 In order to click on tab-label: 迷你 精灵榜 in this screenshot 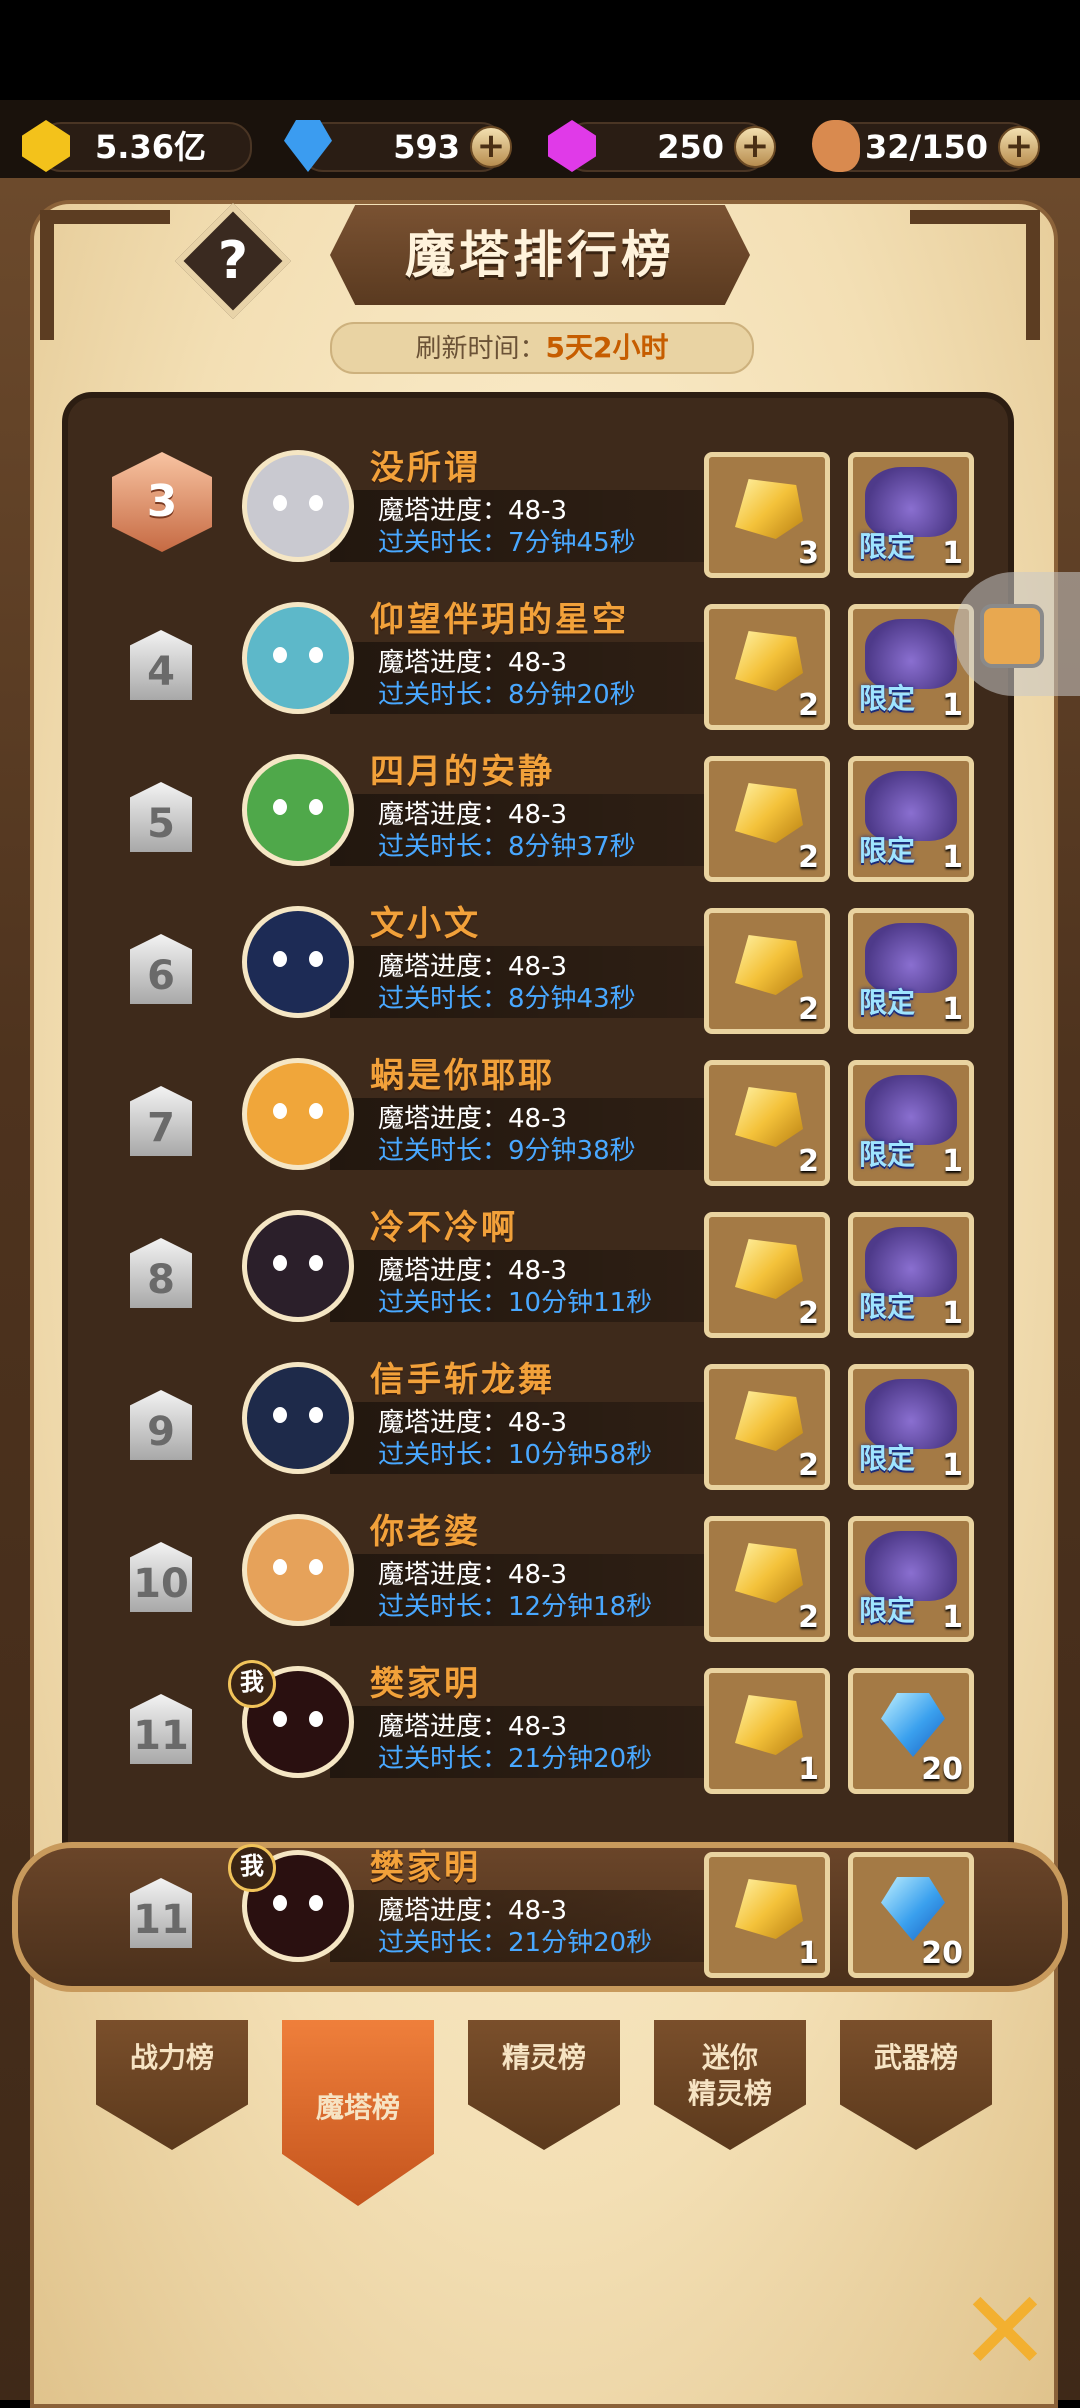, I will do `click(729, 2075)`.